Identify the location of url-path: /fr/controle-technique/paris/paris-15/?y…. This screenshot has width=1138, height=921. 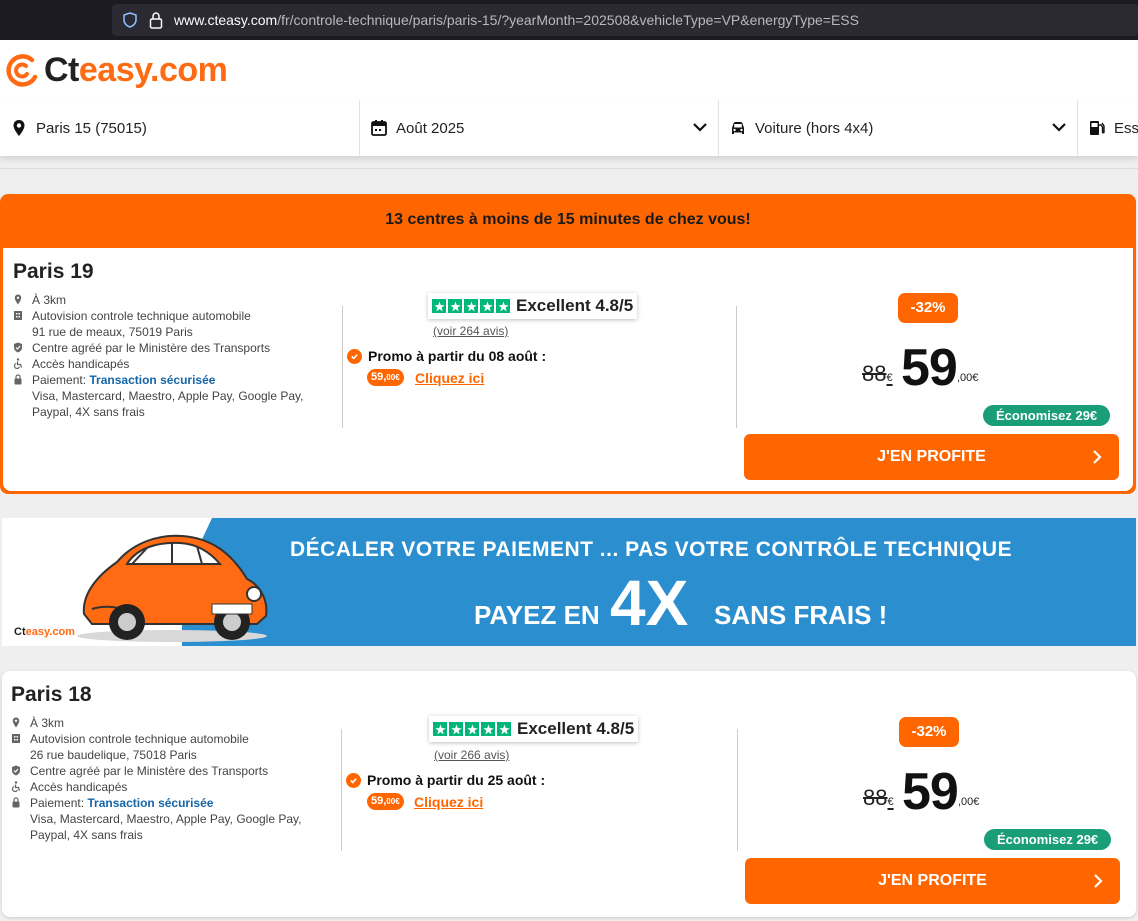
(568, 20).